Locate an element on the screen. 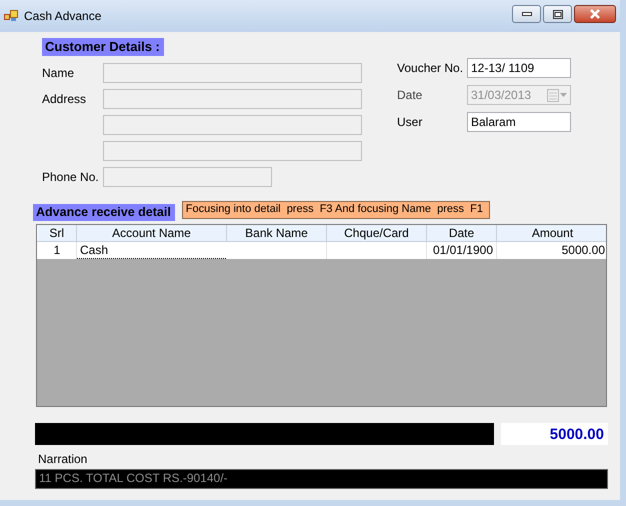 This screenshot has height=506, width=626. minimize-button is located at coordinates (526, 14).